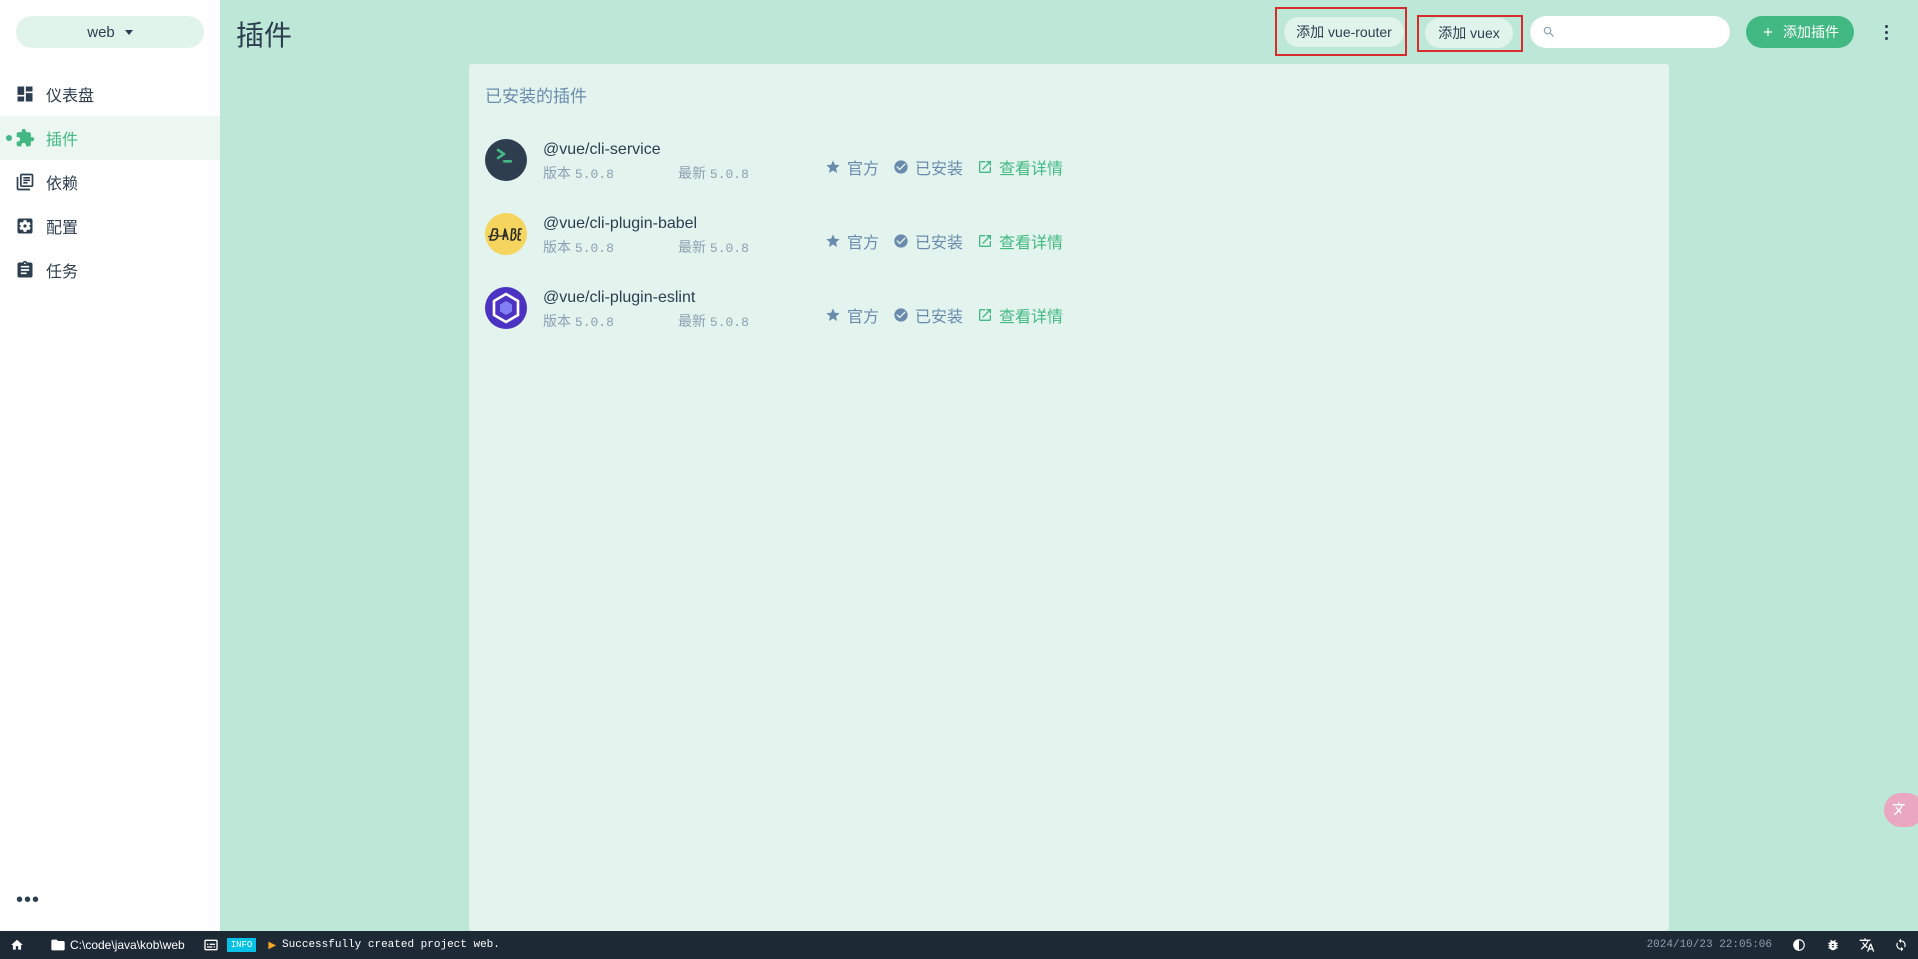 The height and width of the screenshot is (959, 1918). What do you see at coordinates (25, 138) in the screenshot?
I see `puzzle-icon` at bounding box center [25, 138].